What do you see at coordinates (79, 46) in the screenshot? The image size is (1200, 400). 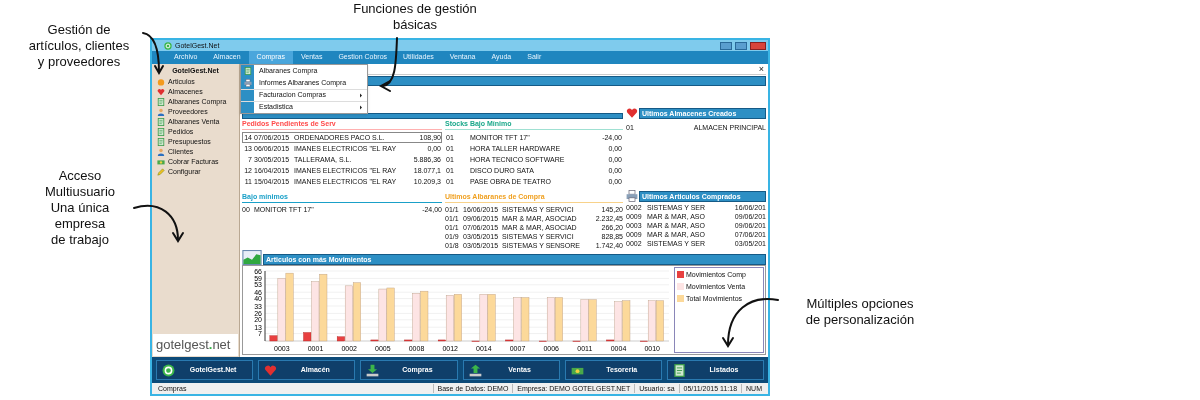 I see `annotation-text: Gestión de artículos, clientes y proveedores` at bounding box center [79, 46].